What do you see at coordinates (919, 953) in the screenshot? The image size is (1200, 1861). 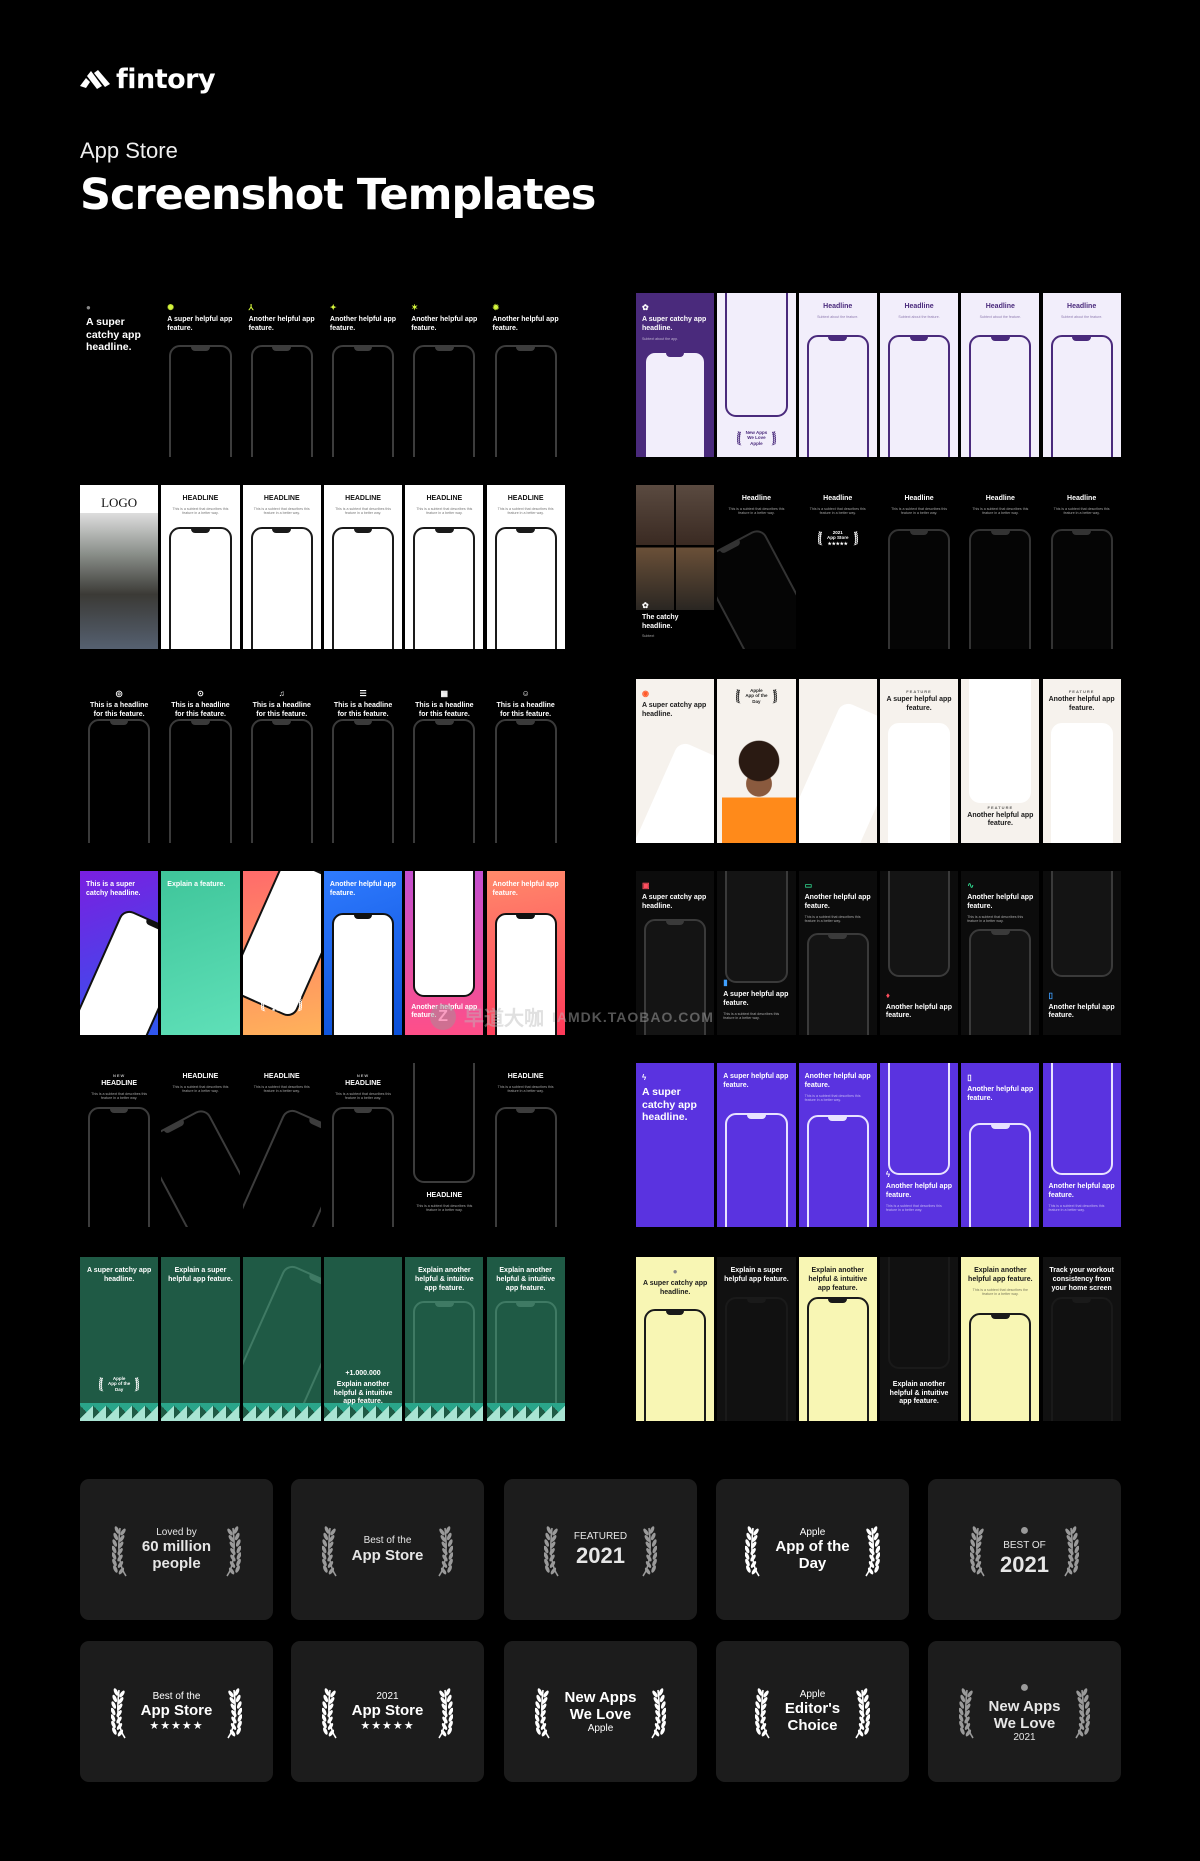 I see `template-panel: ♦ Another helpful app feature.` at bounding box center [919, 953].